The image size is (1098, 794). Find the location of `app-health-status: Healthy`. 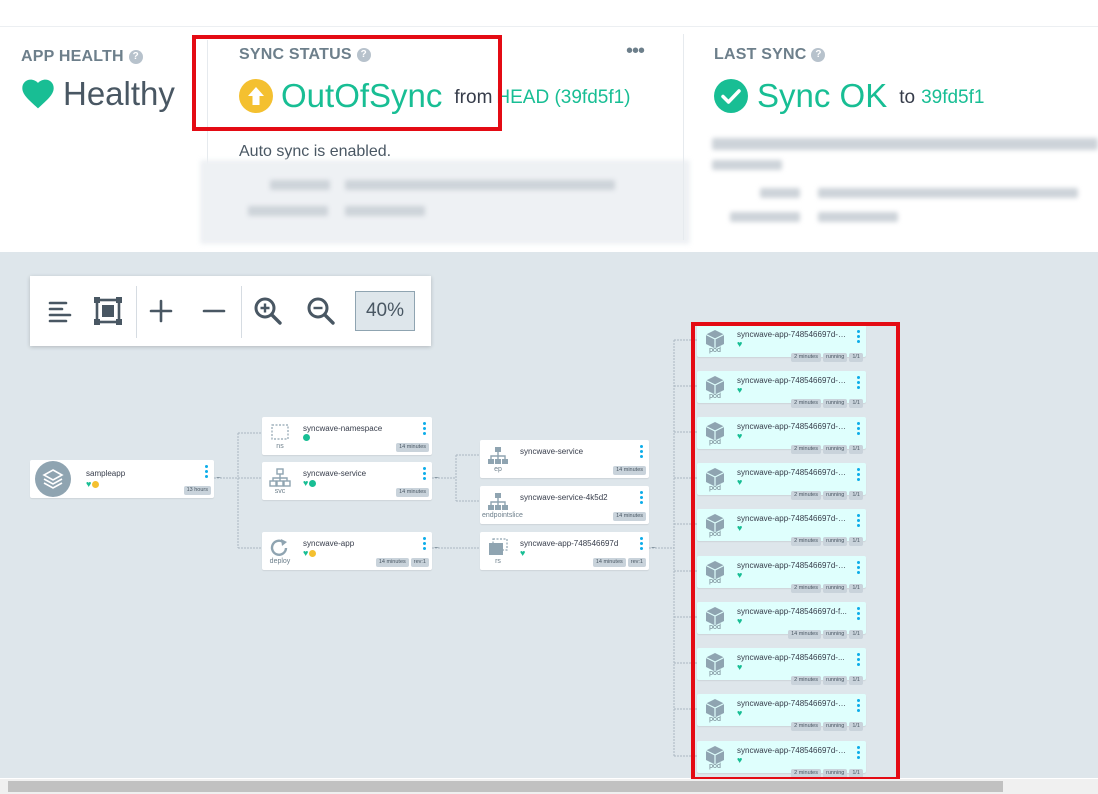

app-health-status: Healthy is located at coordinates (119, 93).